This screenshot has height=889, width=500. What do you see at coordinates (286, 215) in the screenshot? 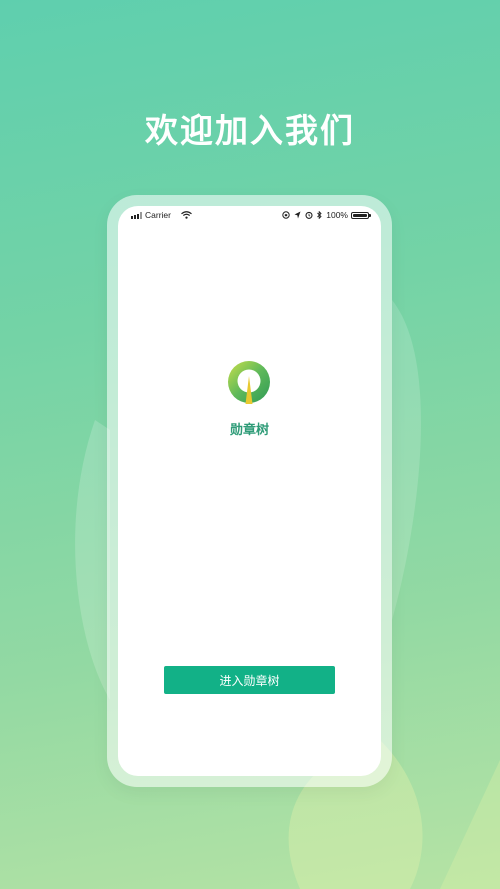
I see `lock-rotation-icon` at bounding box center [286, 215].